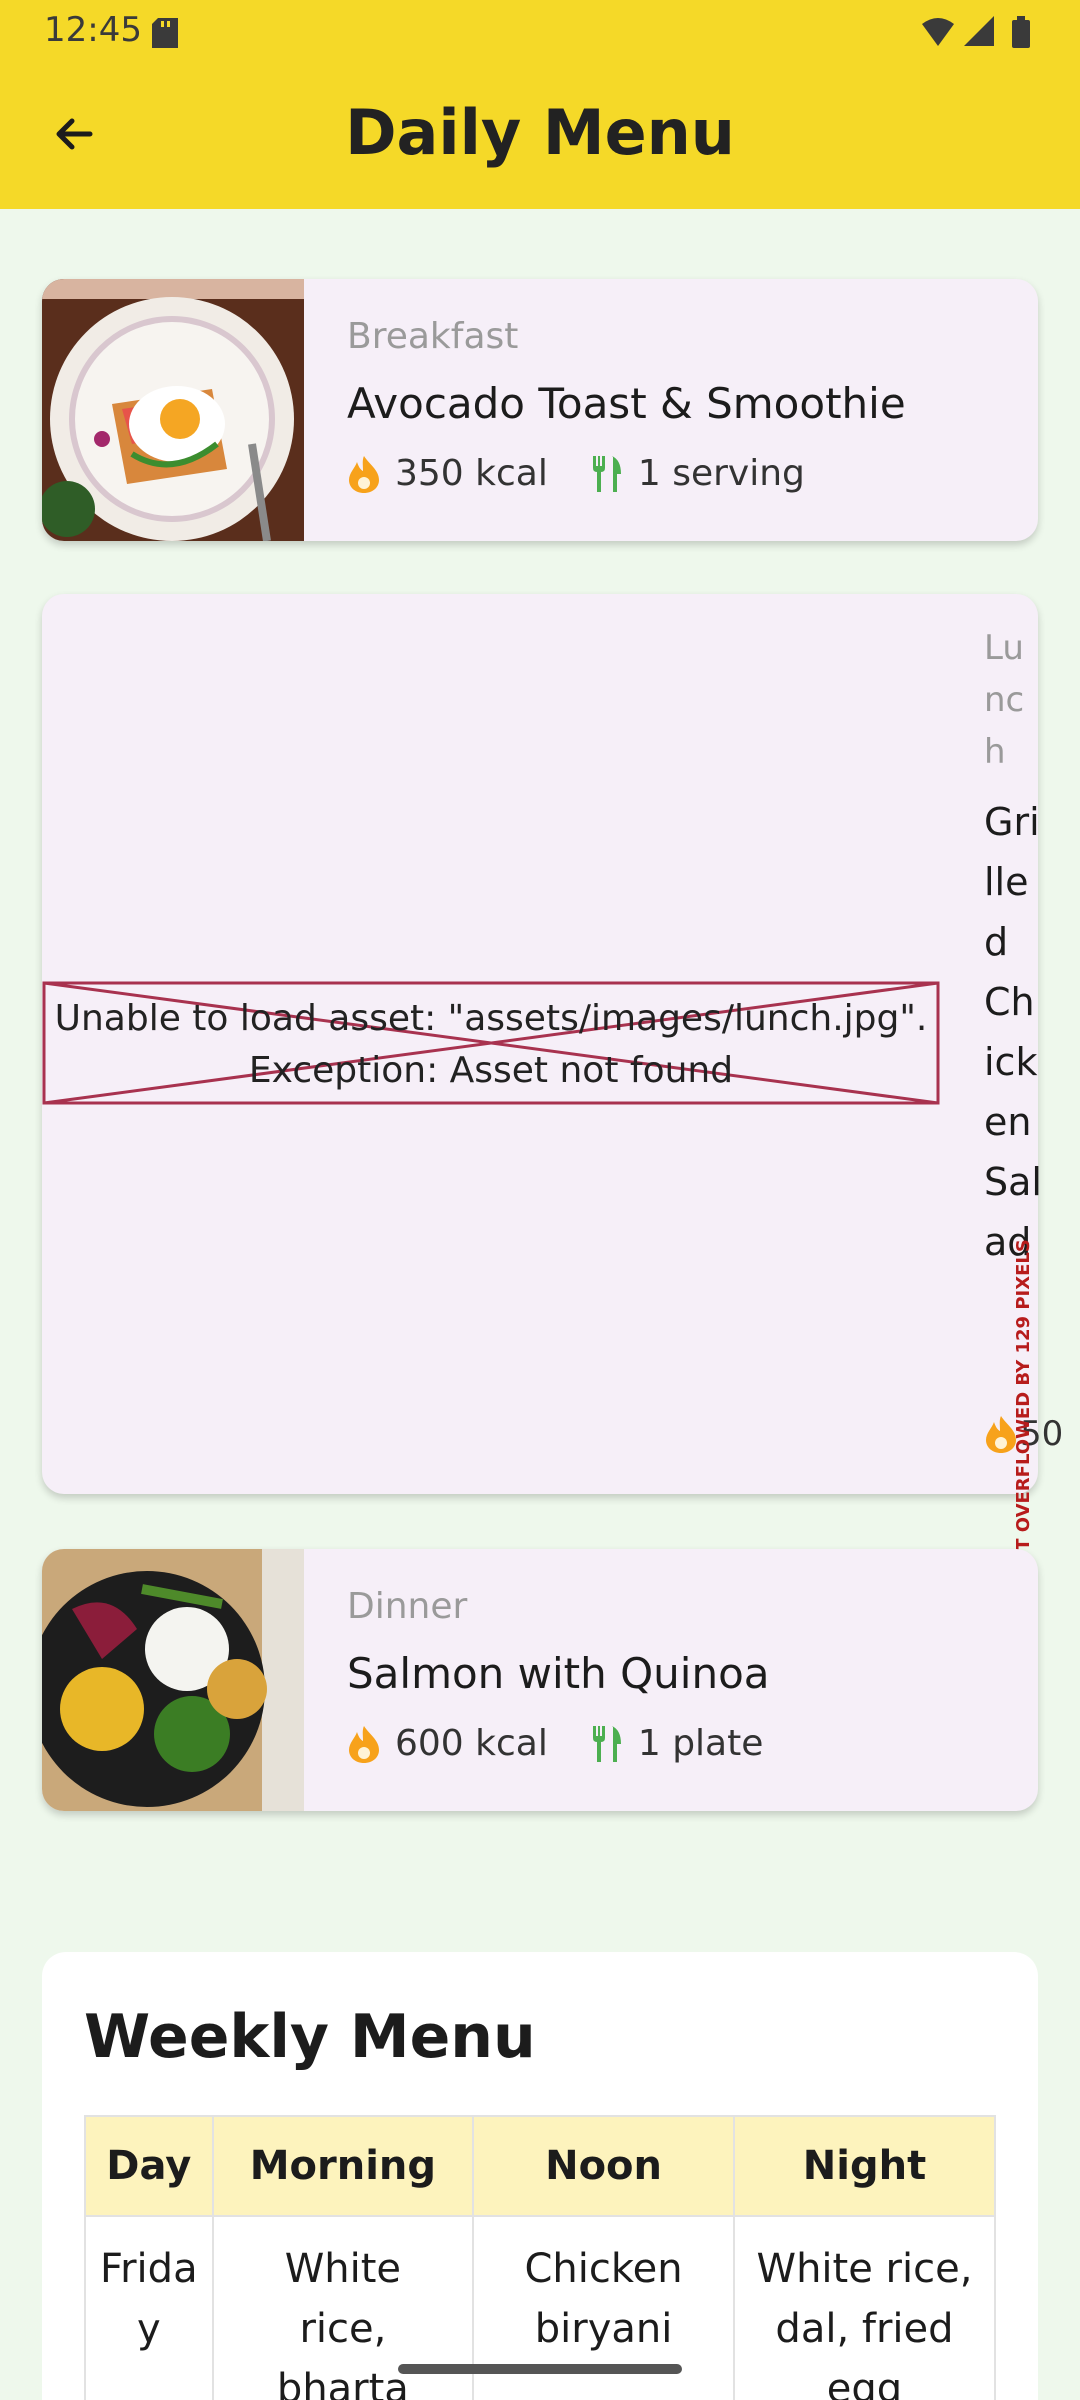  Describe the element at coordinates (1013, 1032) in the screenshot. I see `meal-name: Grilled Chicken Salad` at that location.